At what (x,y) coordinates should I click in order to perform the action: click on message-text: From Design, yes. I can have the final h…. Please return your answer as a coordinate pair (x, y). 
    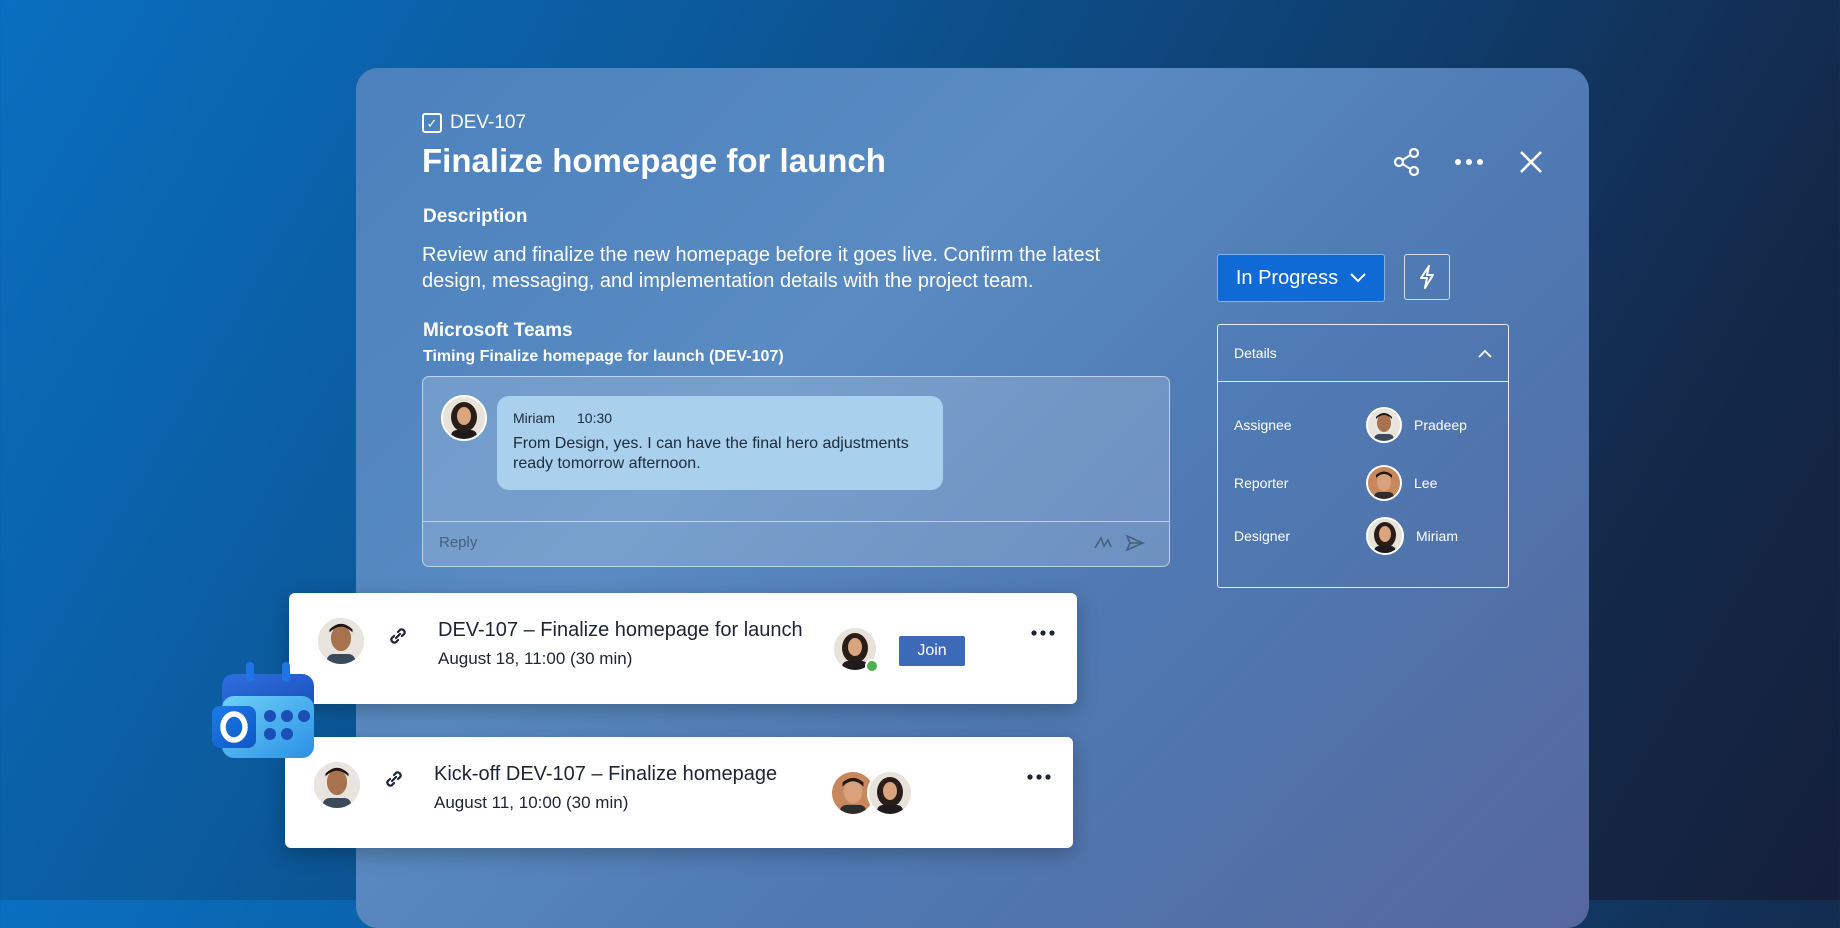
    Looking at the image, I should click on (711, 453).